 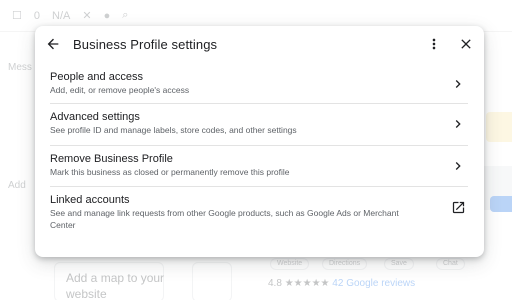 I want to click on back-button, so click(x=53, y=44).